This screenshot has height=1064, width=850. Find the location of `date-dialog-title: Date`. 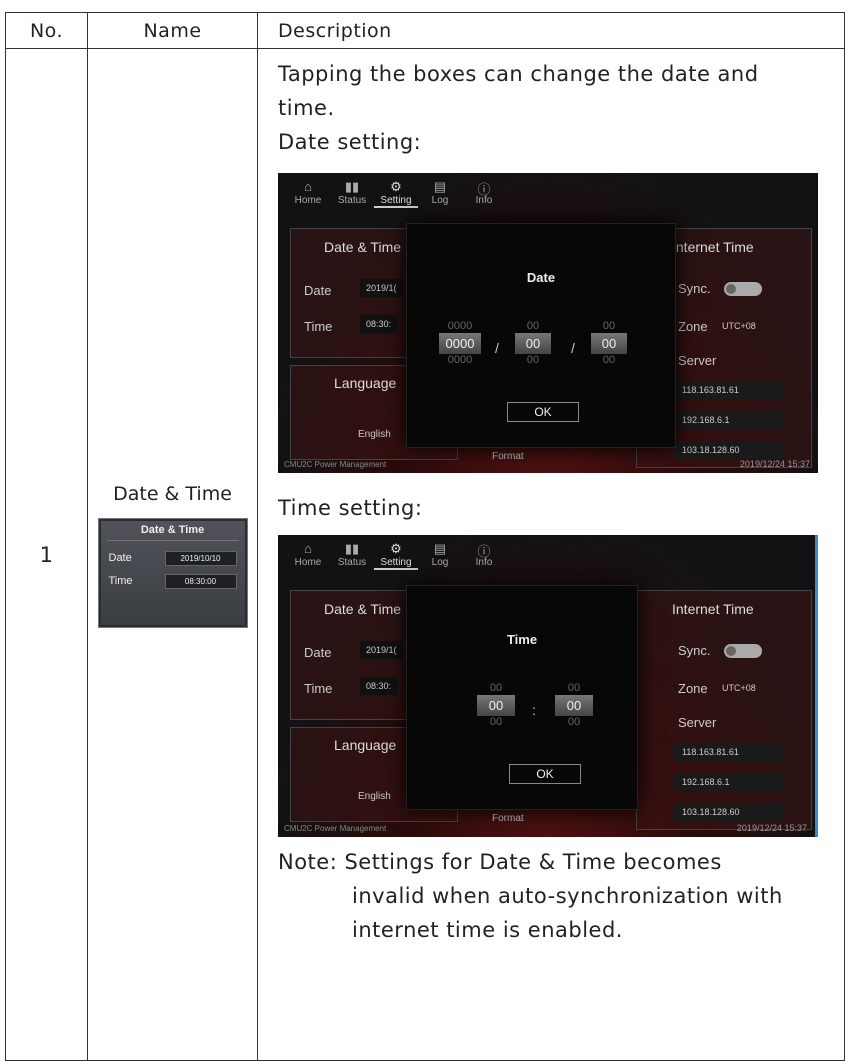

date-dialog-title: Date is located at coordinates (541, 277).